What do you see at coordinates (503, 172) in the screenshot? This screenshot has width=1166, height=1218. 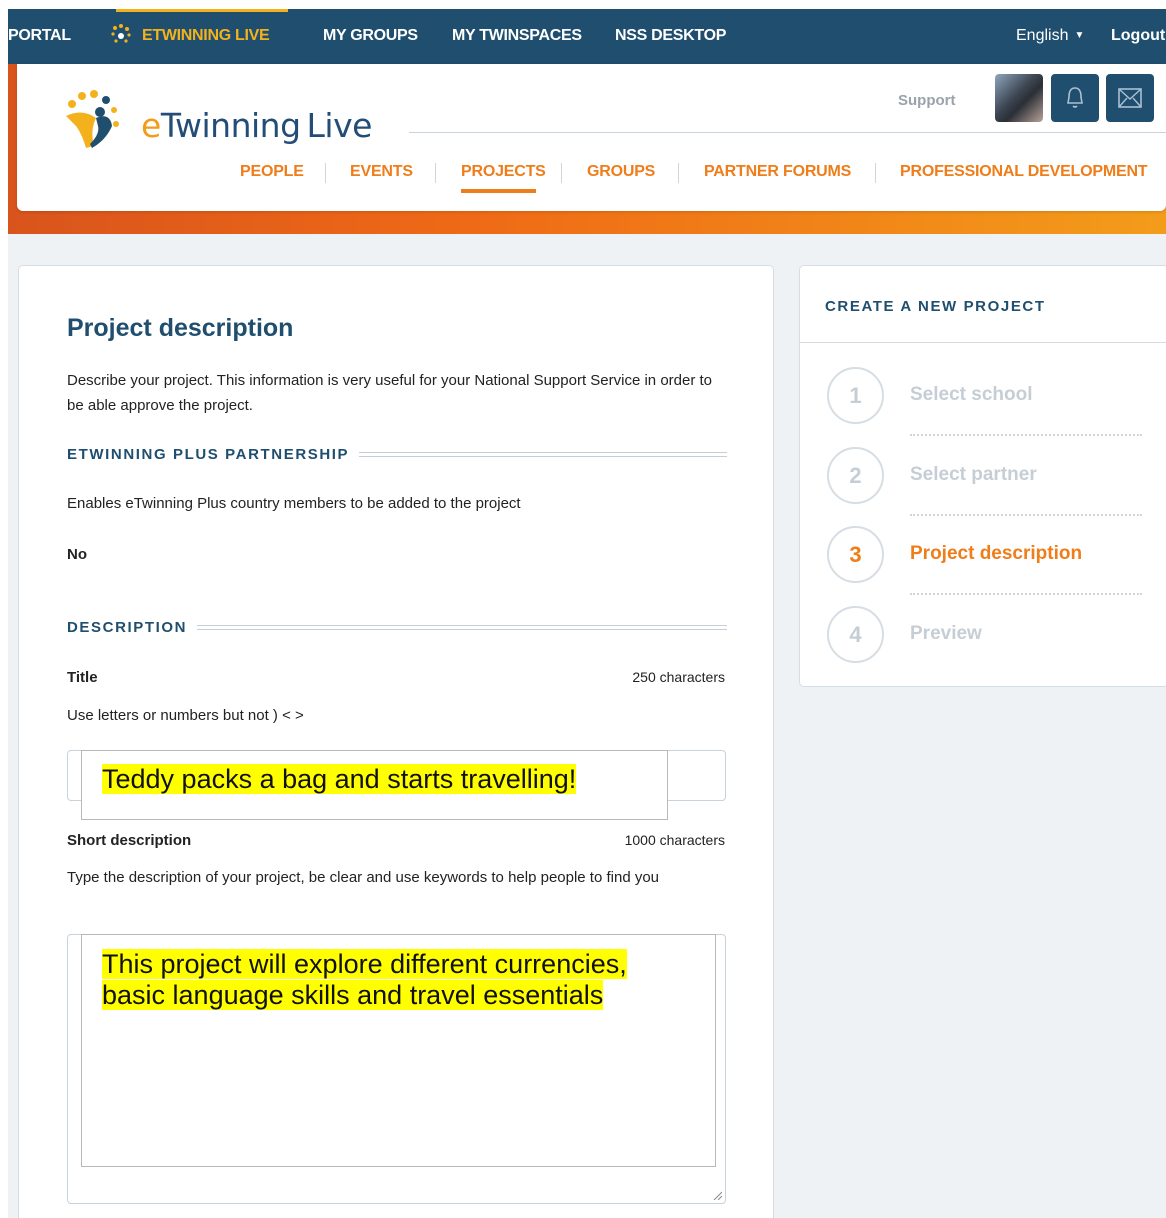 I see `nav-projects: PROJECTS` at bounding box center [503, 172].